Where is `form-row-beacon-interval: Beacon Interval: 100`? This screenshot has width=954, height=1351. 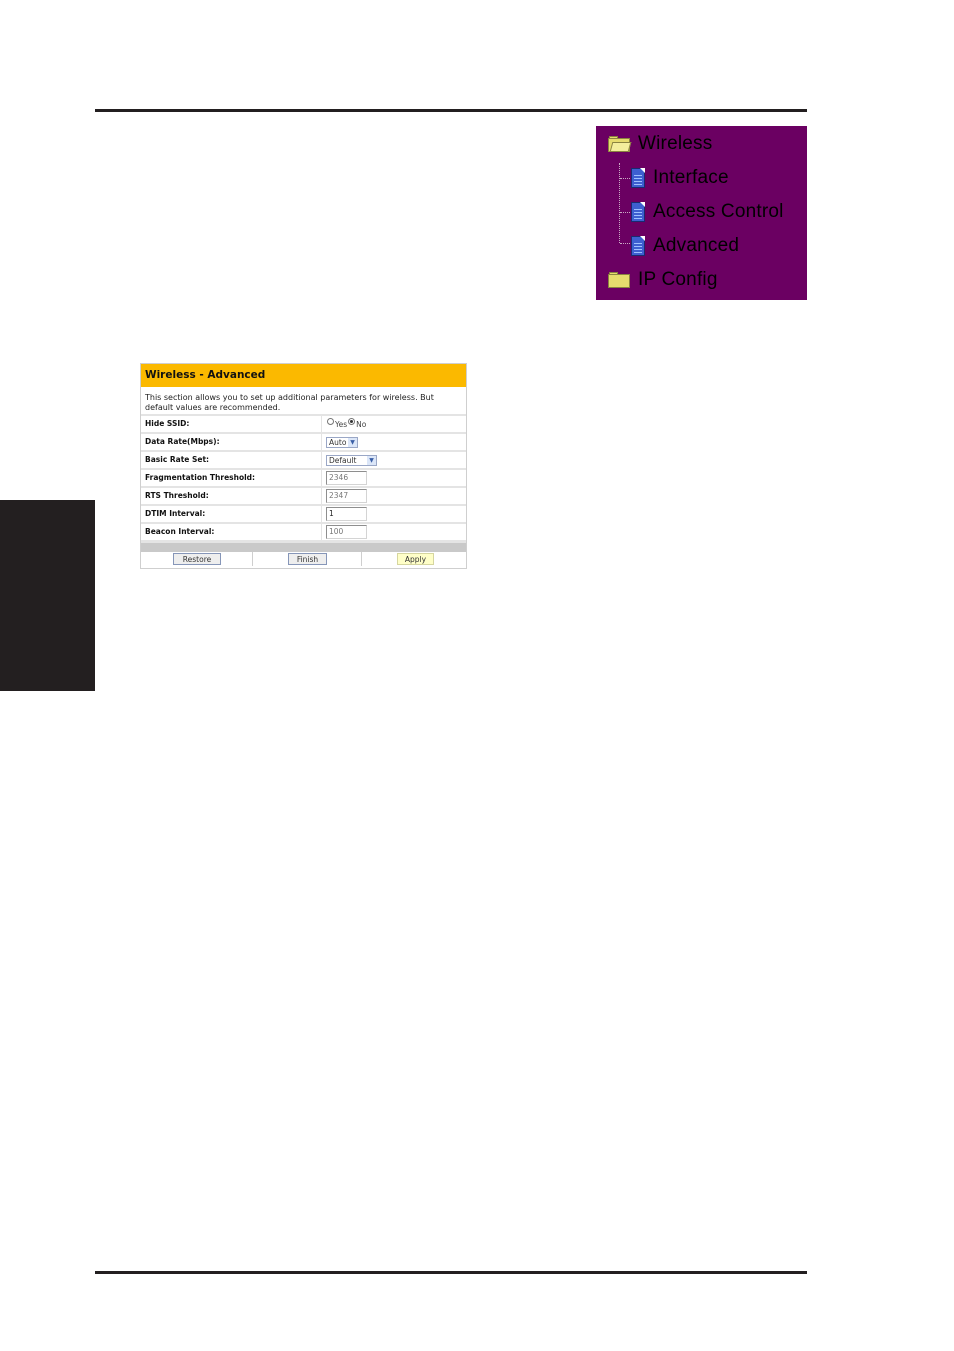
form-row-beacon-interval: Beacon Interval: 100 is located at coordinates (303, 533).